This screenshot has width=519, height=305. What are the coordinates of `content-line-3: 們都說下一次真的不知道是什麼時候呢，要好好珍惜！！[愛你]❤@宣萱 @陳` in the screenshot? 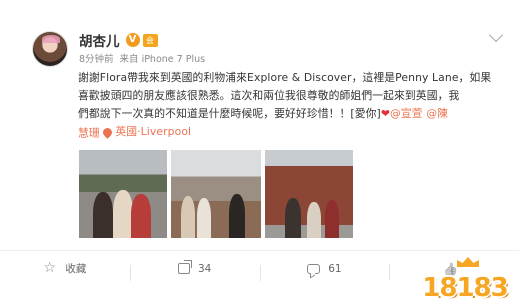 It's located at (288, 114).